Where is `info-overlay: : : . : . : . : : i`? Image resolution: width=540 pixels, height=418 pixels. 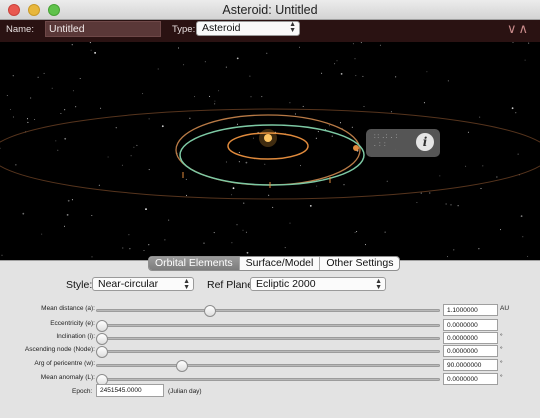
info-overlay: : : . : . : . : : i is located at coordinates (403, 143).